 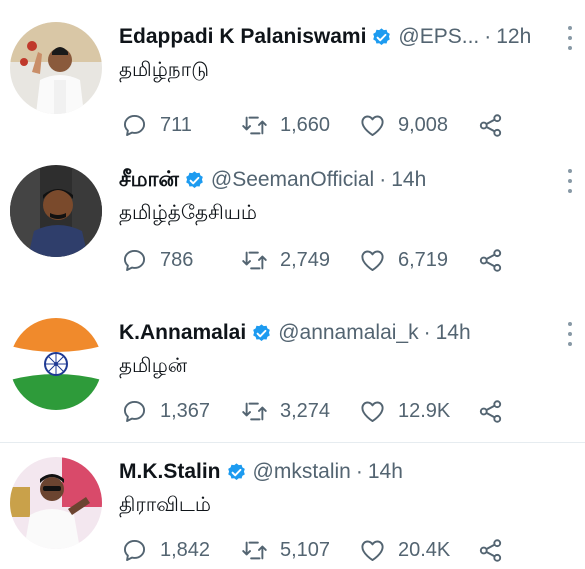 I want to click on author-name: சீமான், so click(x=149, y=180).